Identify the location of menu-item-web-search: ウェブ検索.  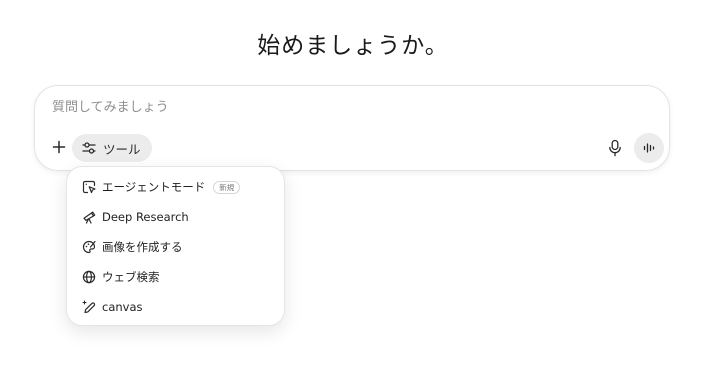
(175, 277).